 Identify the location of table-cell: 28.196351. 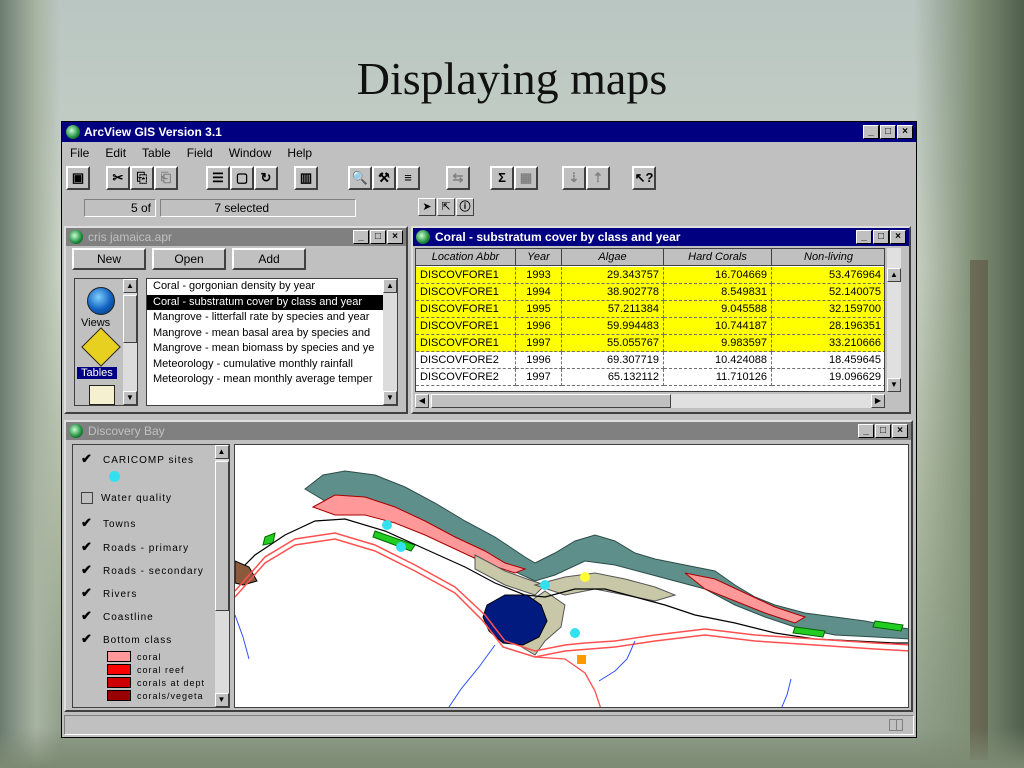
(828, 326).